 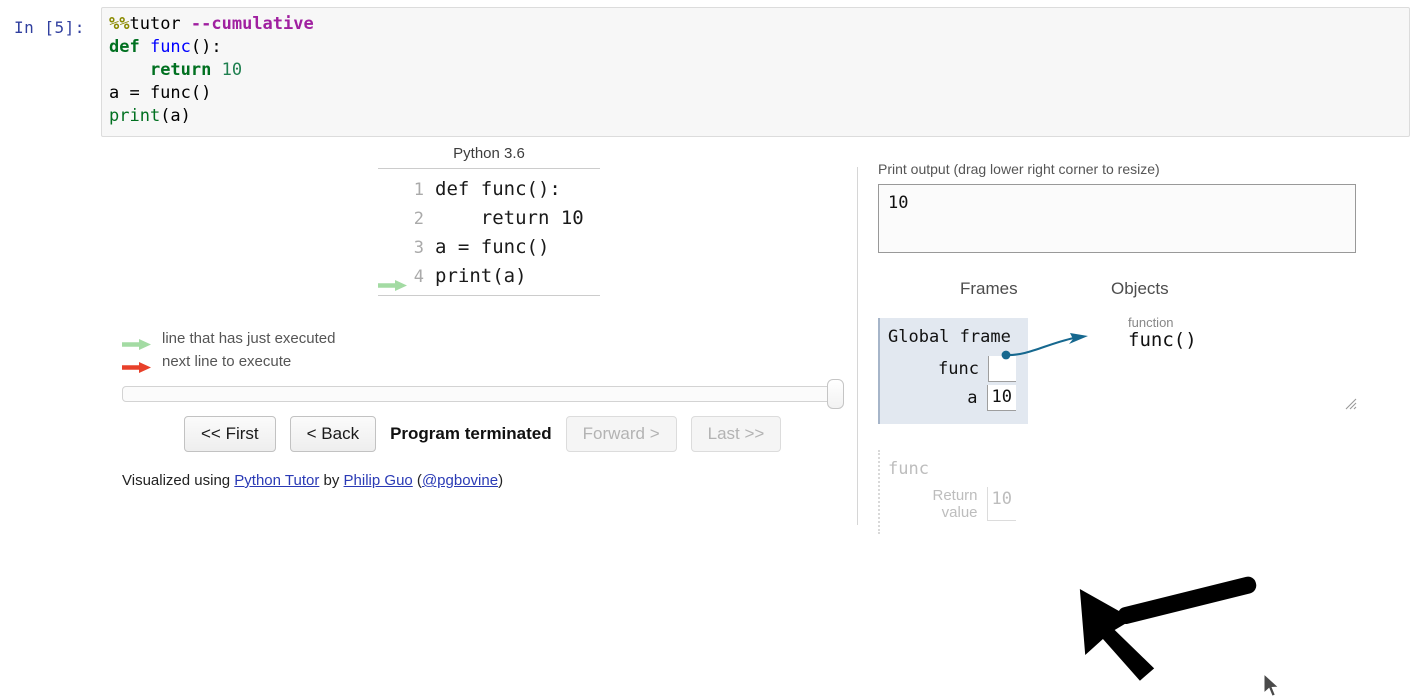 I want to click on frame-variable-name: Return value, so click(x=955, y=504).